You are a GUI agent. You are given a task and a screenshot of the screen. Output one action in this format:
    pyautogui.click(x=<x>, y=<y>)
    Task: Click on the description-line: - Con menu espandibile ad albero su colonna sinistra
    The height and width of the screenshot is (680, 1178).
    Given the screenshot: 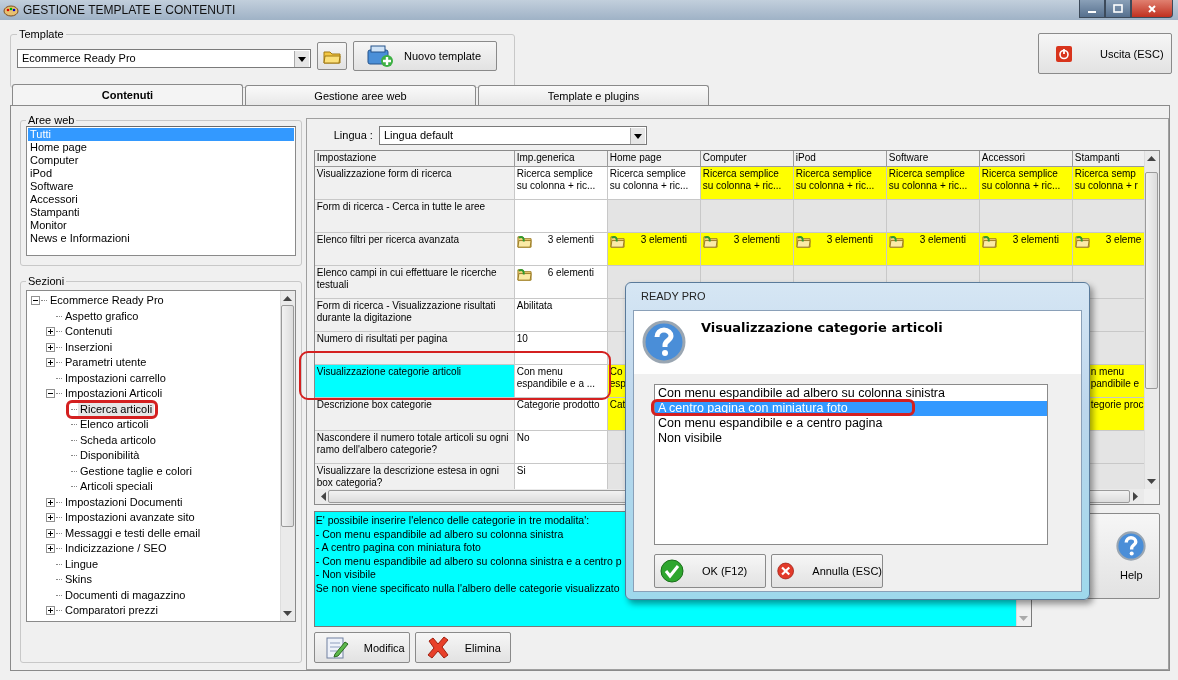 What is the action you would take?
    pyautogui.click(x=439, y=533)
    